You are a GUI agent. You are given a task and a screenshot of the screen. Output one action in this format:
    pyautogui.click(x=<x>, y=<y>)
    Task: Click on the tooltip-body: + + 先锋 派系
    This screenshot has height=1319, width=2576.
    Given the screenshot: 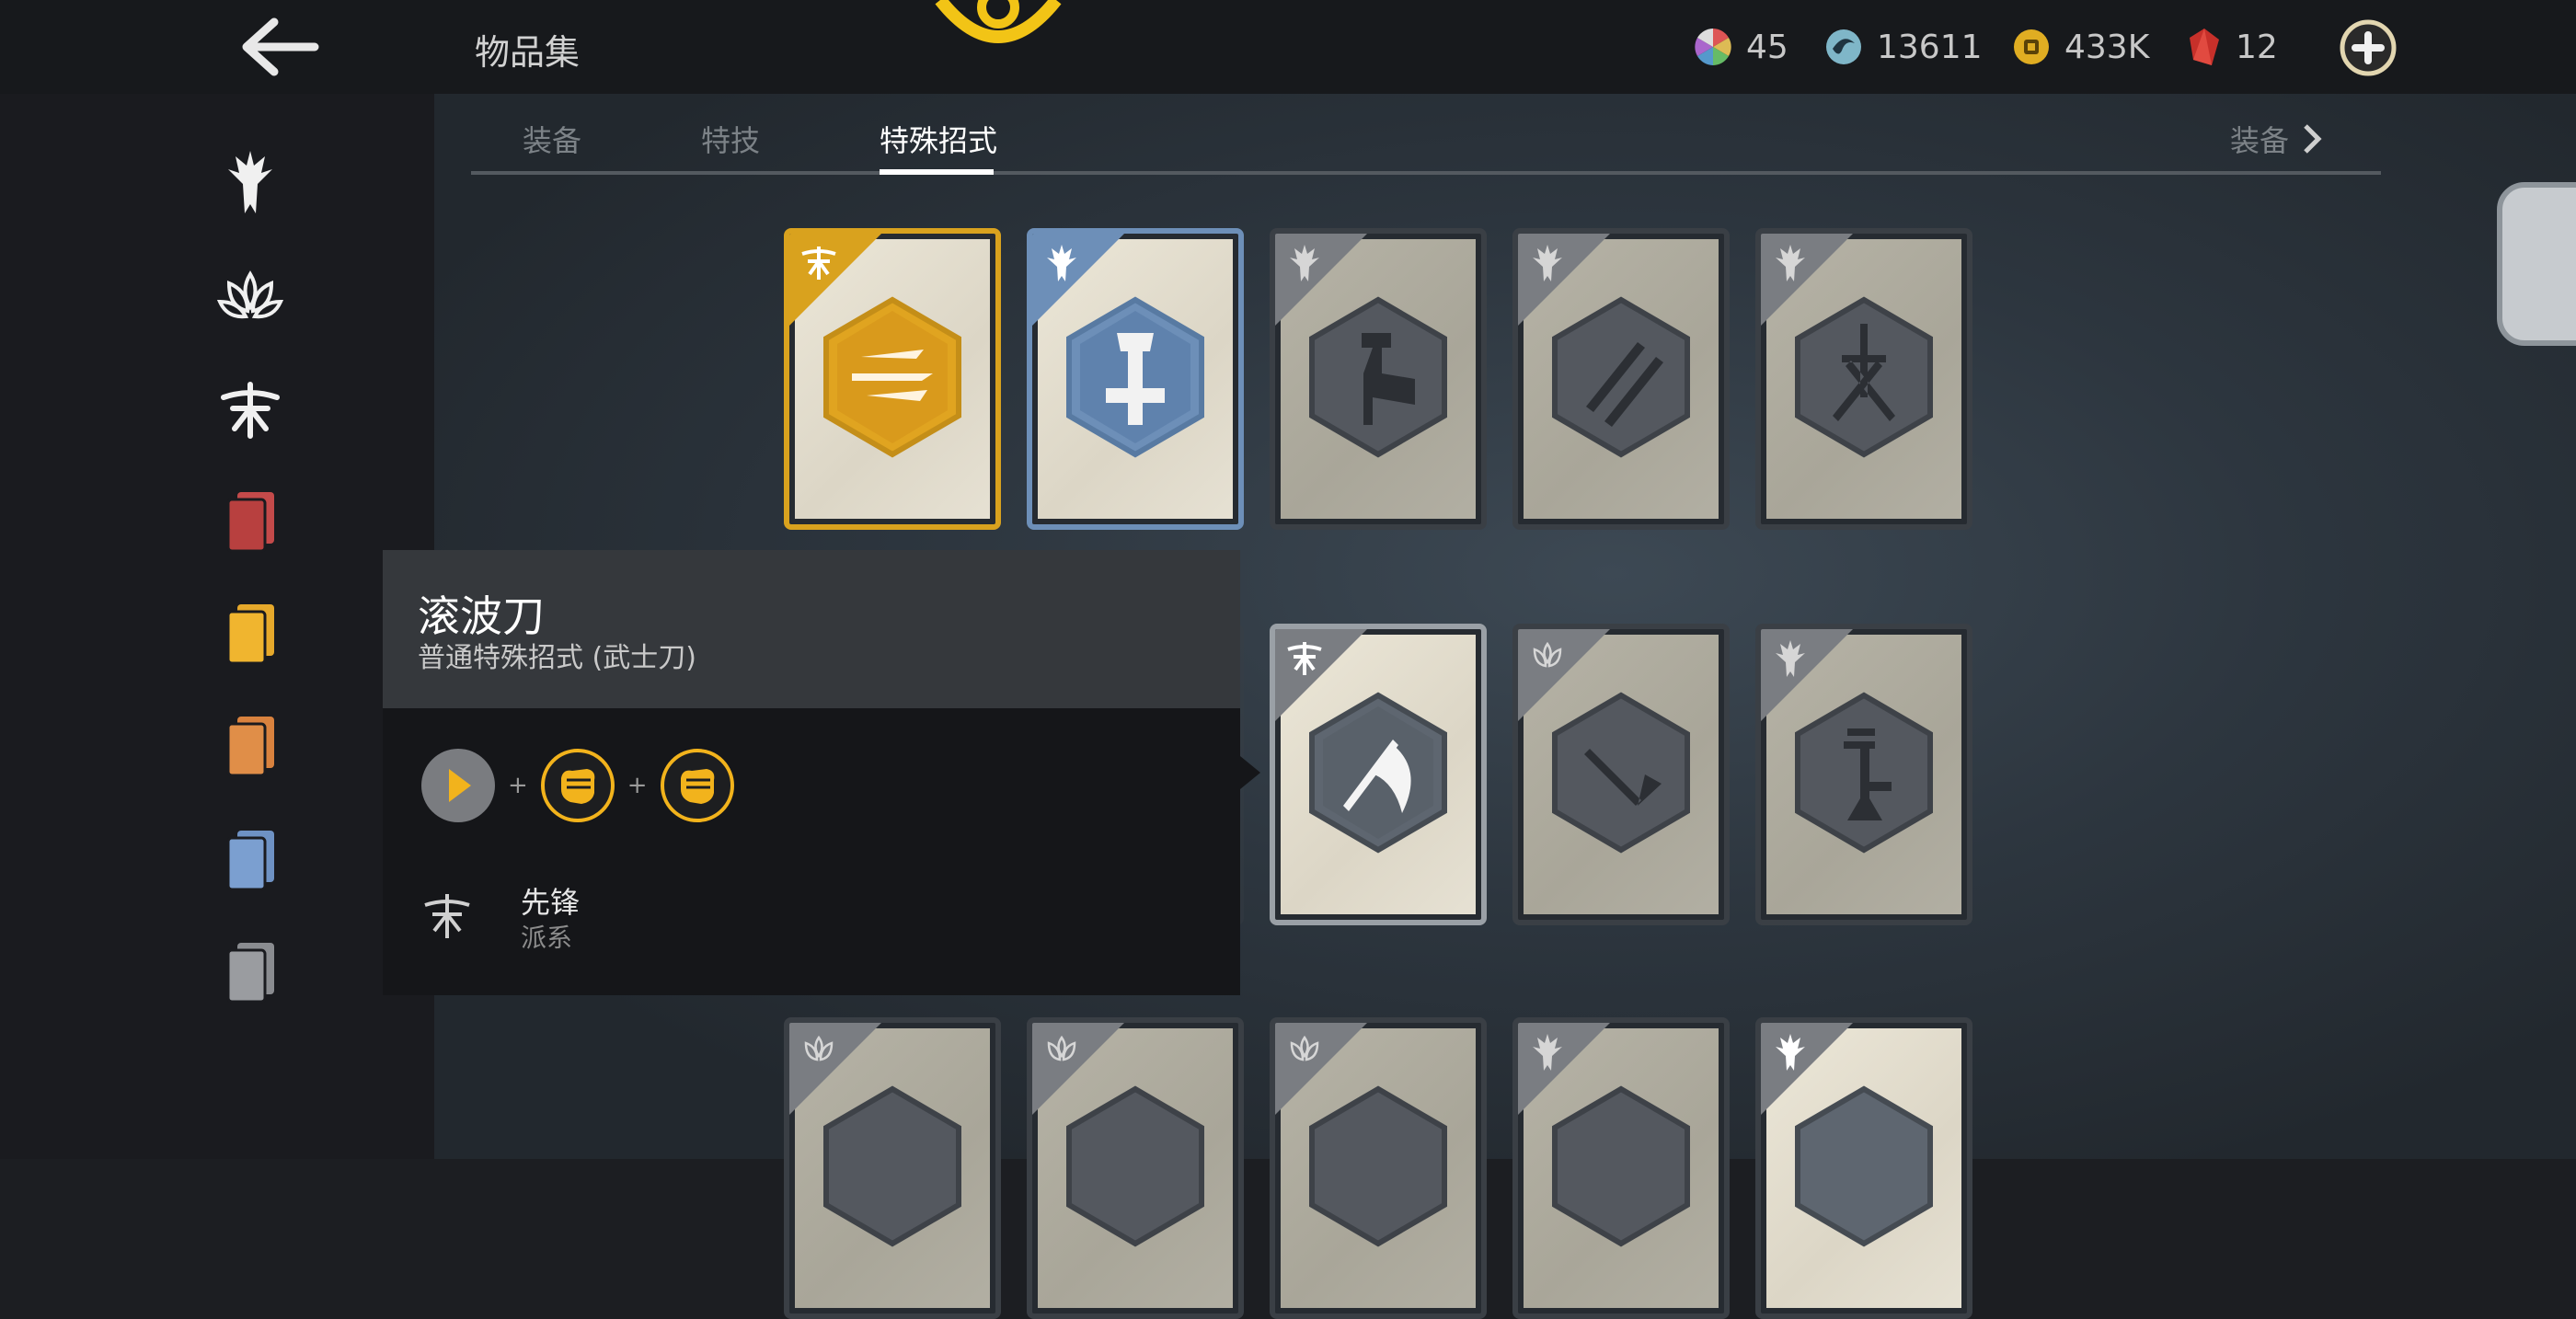 What is the action you would take?
    pyautogui.click(x=811, y=851)
    